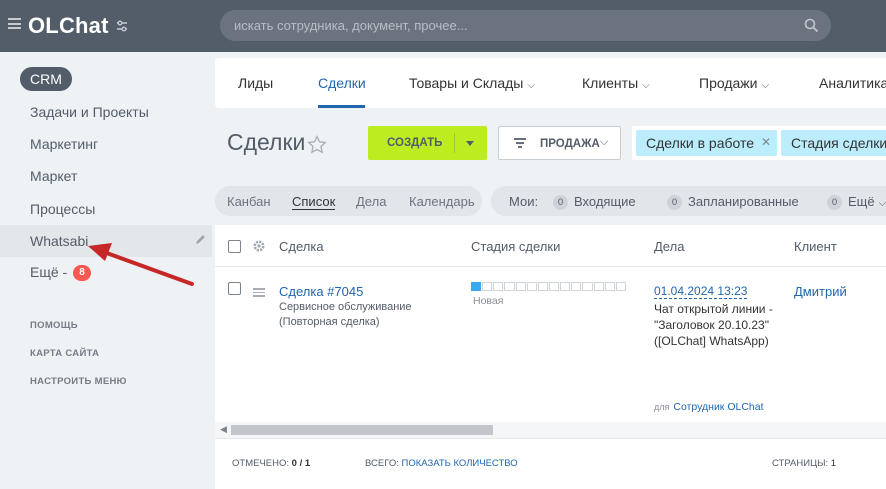 Image resolution: width=886 pixels, height=489 pixels. I want to click on row-menu-icon, so click(259, 292).